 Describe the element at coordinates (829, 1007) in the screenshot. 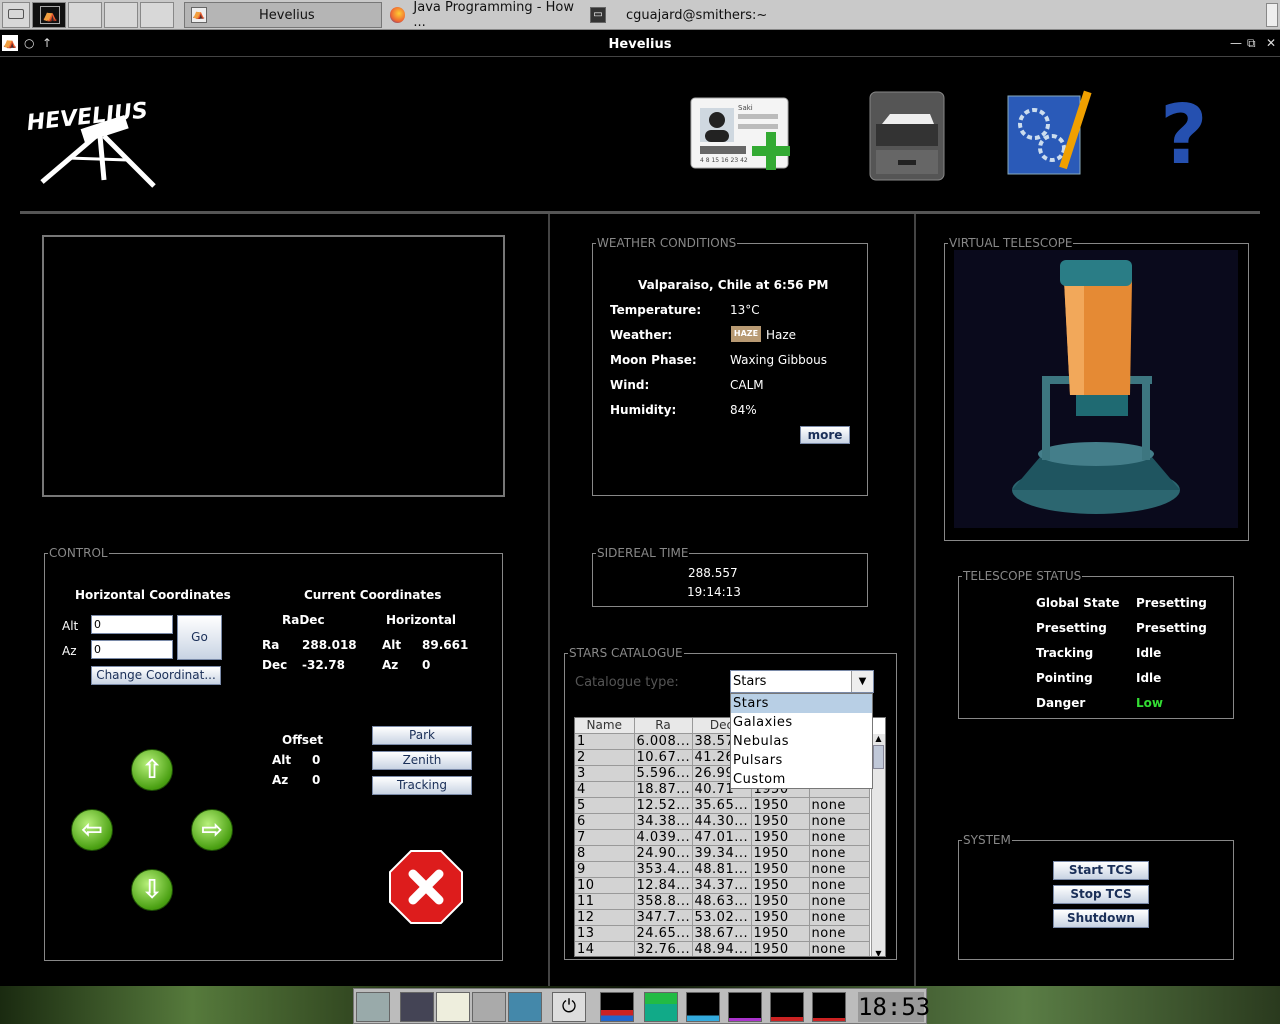

I see `disk-monitor` at that location.